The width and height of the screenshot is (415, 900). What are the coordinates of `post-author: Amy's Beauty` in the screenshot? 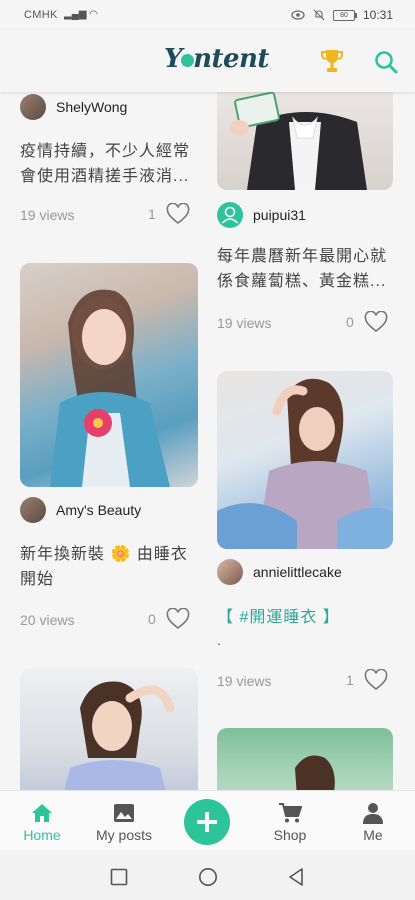 It's located at (80, 510).